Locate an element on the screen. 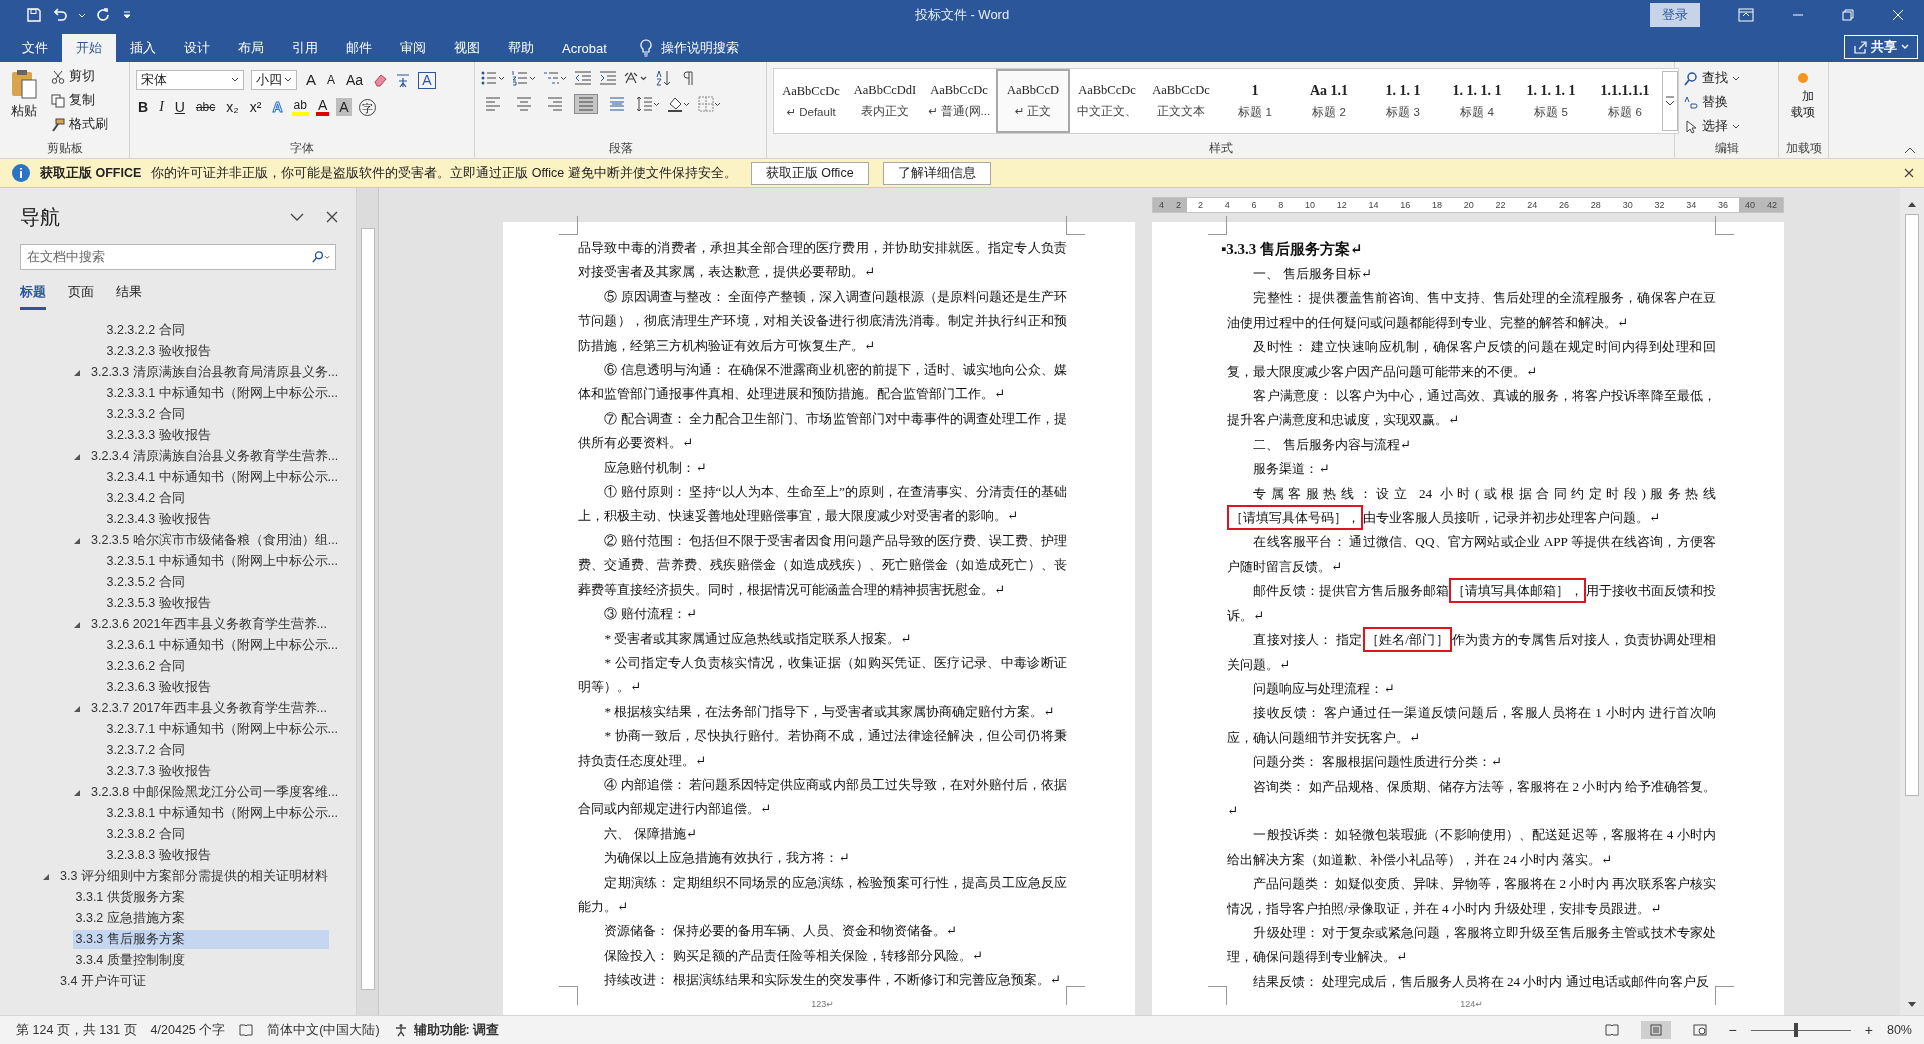  zoom-level: 80% is located at coordinates (1899, 1030).